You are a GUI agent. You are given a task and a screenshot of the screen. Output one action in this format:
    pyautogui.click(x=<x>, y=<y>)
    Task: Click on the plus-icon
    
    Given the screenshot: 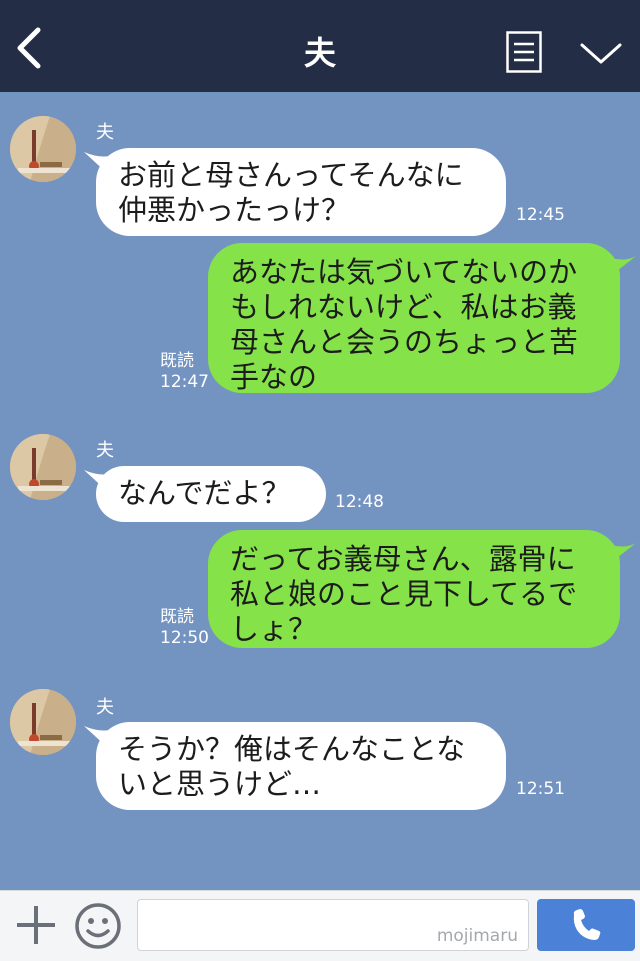 What is the action you would take?
    pyautogui.click(x=36, y=925)
    